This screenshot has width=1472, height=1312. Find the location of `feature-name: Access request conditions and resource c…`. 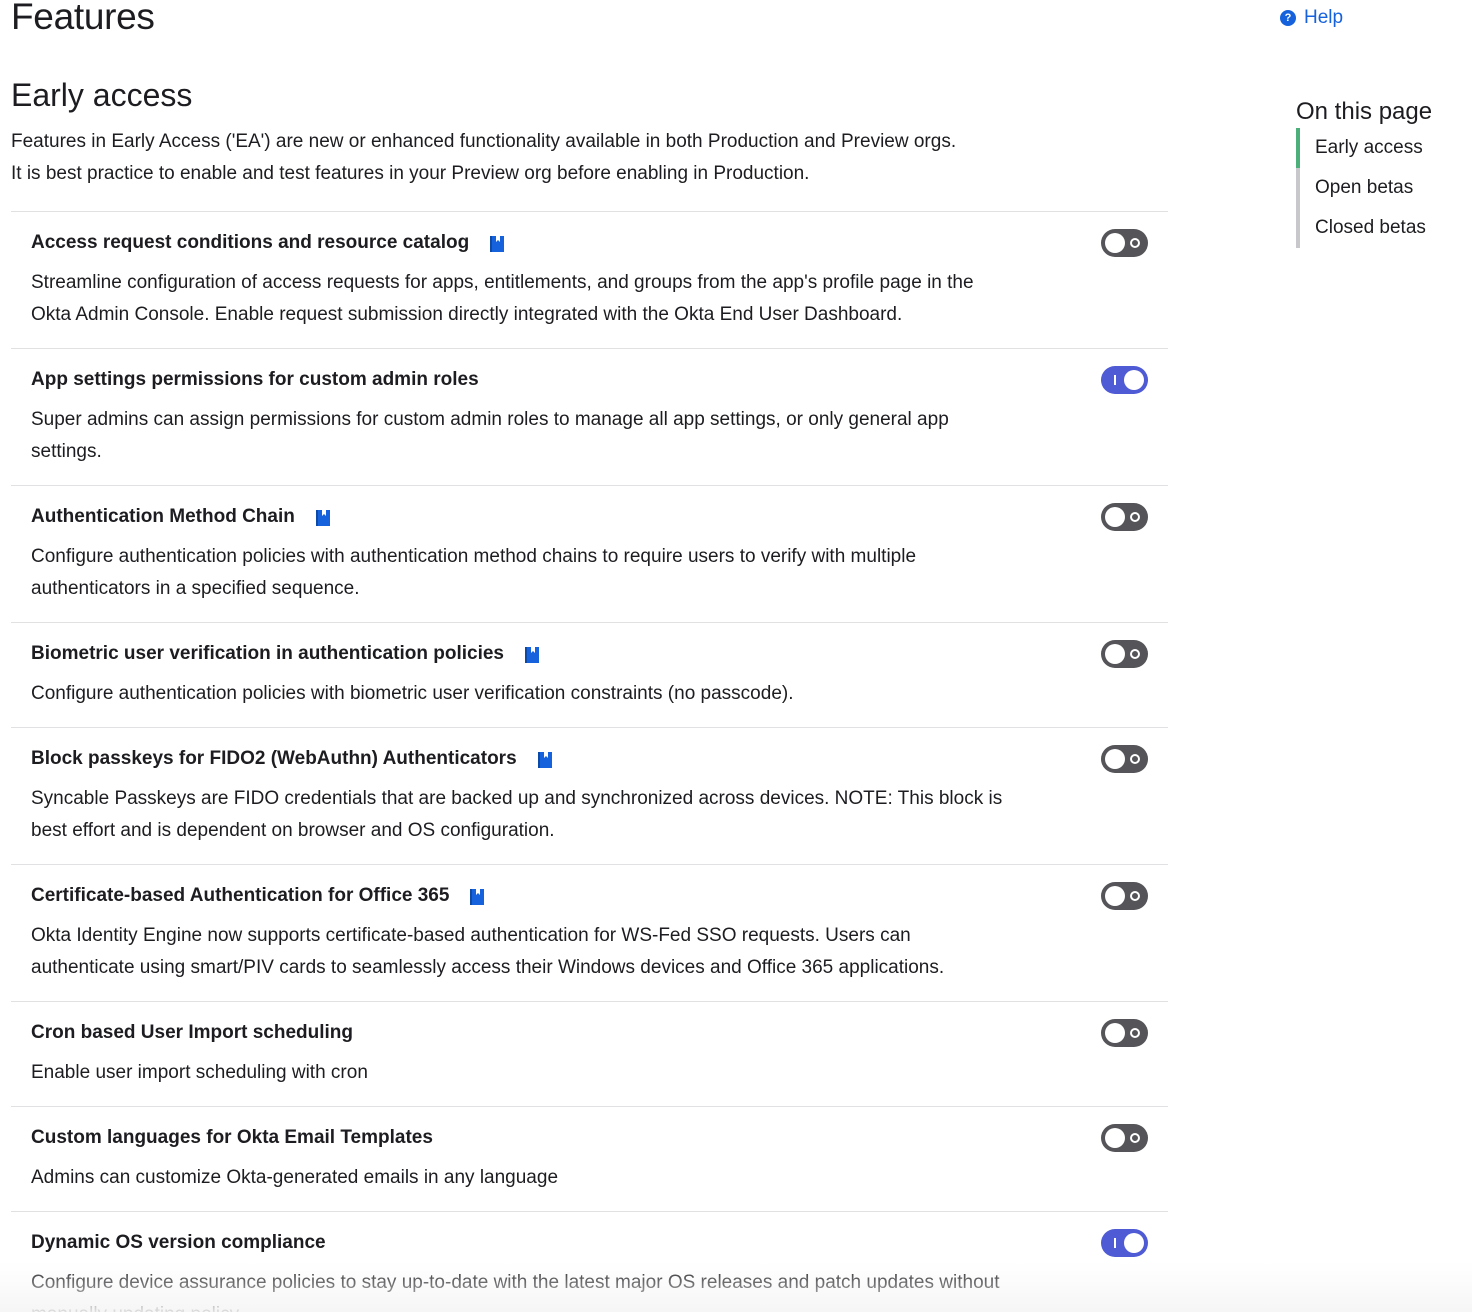

feature-name: Access request conditions and resource c… is located at coordinates (250, 242).